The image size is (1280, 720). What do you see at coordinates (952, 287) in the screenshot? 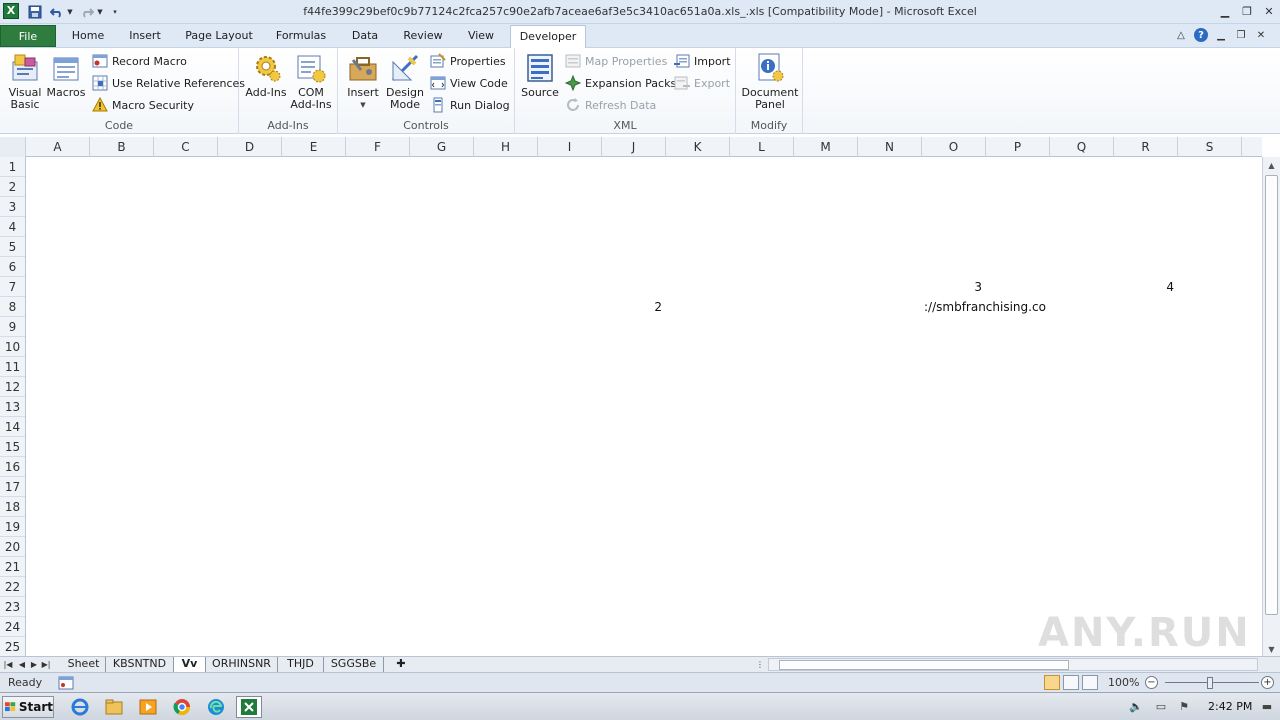
I see `cell-o7: 3` at bounding box center [952, 287].